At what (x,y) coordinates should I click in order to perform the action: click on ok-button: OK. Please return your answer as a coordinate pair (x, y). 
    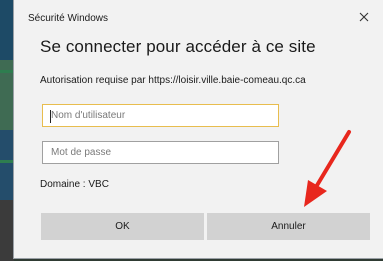
    Looking at the image, I should click on (122, 226).